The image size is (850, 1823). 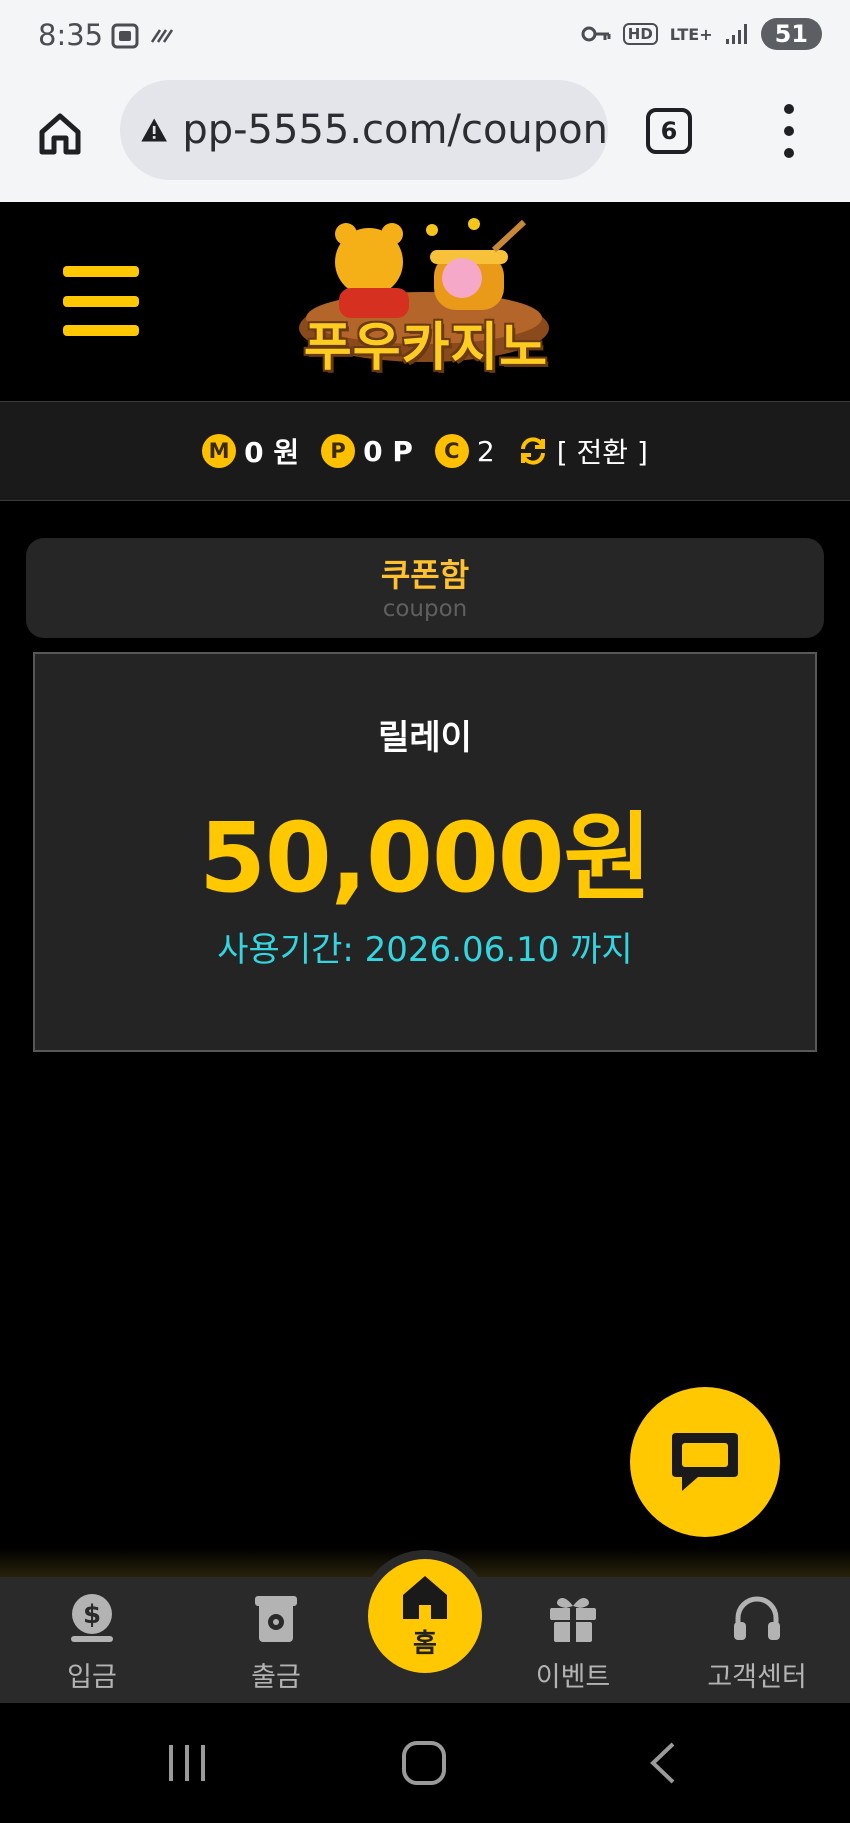 What do you see at coordinates (425, 37) in the screenshot?
I see `status-bar: 8:35 HD LTE+ 51` at bounding box center [425, 37].